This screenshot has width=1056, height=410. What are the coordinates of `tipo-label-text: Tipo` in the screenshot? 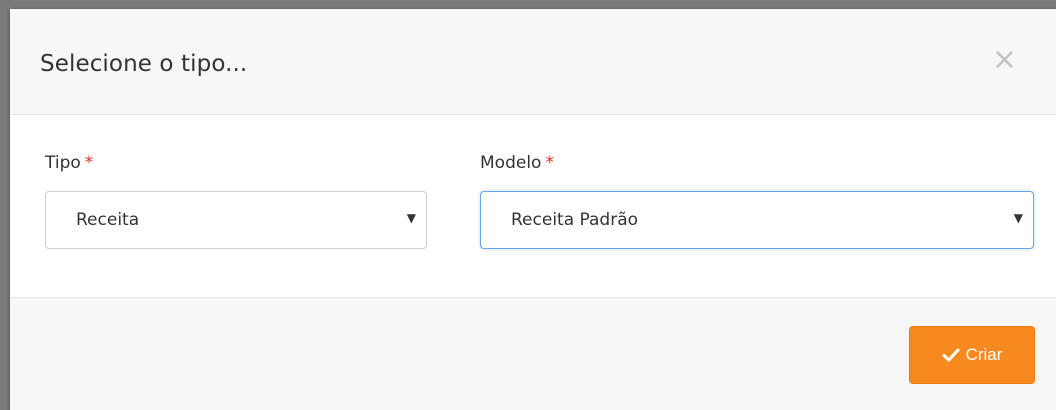 It's located at (63, 163).